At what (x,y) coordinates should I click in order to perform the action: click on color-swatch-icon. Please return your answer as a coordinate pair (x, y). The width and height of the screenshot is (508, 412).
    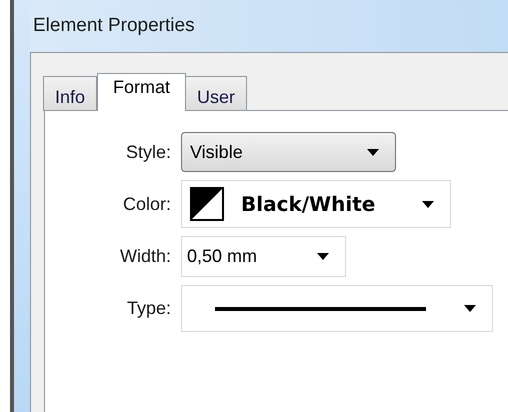
    Looking at the image, I should click on (207, 204).